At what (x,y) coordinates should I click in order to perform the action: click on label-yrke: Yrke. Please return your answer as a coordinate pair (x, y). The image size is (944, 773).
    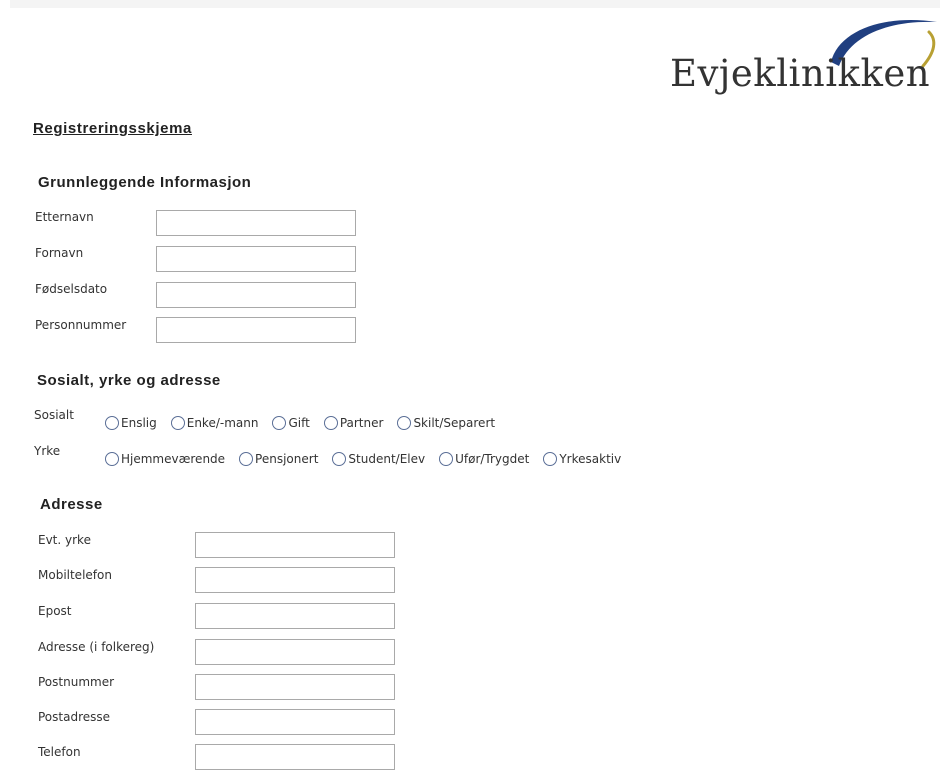
    Looking at the image, I should click on (47, 451).